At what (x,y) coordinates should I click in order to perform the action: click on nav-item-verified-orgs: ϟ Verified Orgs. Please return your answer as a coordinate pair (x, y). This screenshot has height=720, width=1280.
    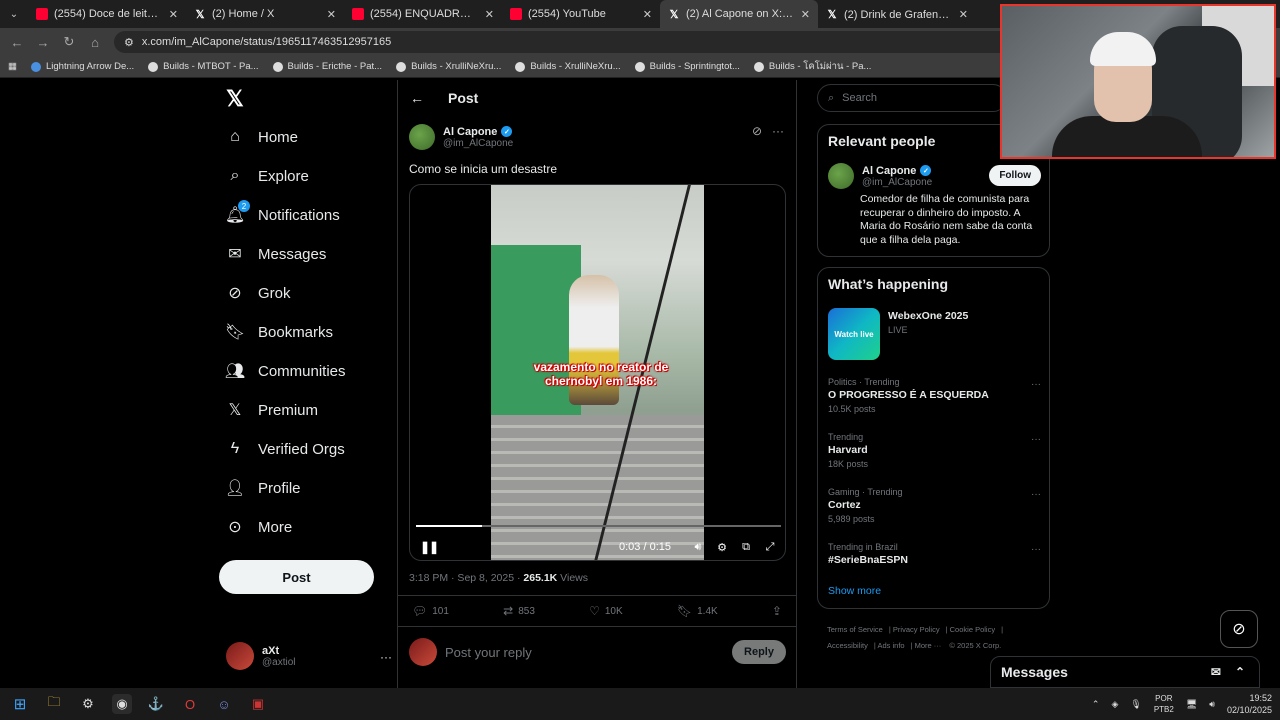
    Looking at the image, I should click on (285, 449).